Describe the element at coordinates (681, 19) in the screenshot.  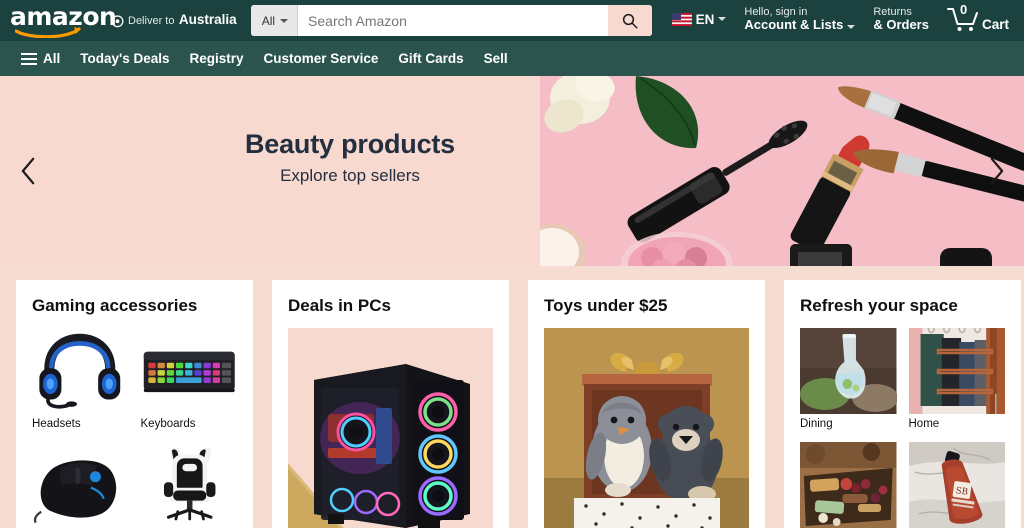
I see `us-flag-icon` at that location.